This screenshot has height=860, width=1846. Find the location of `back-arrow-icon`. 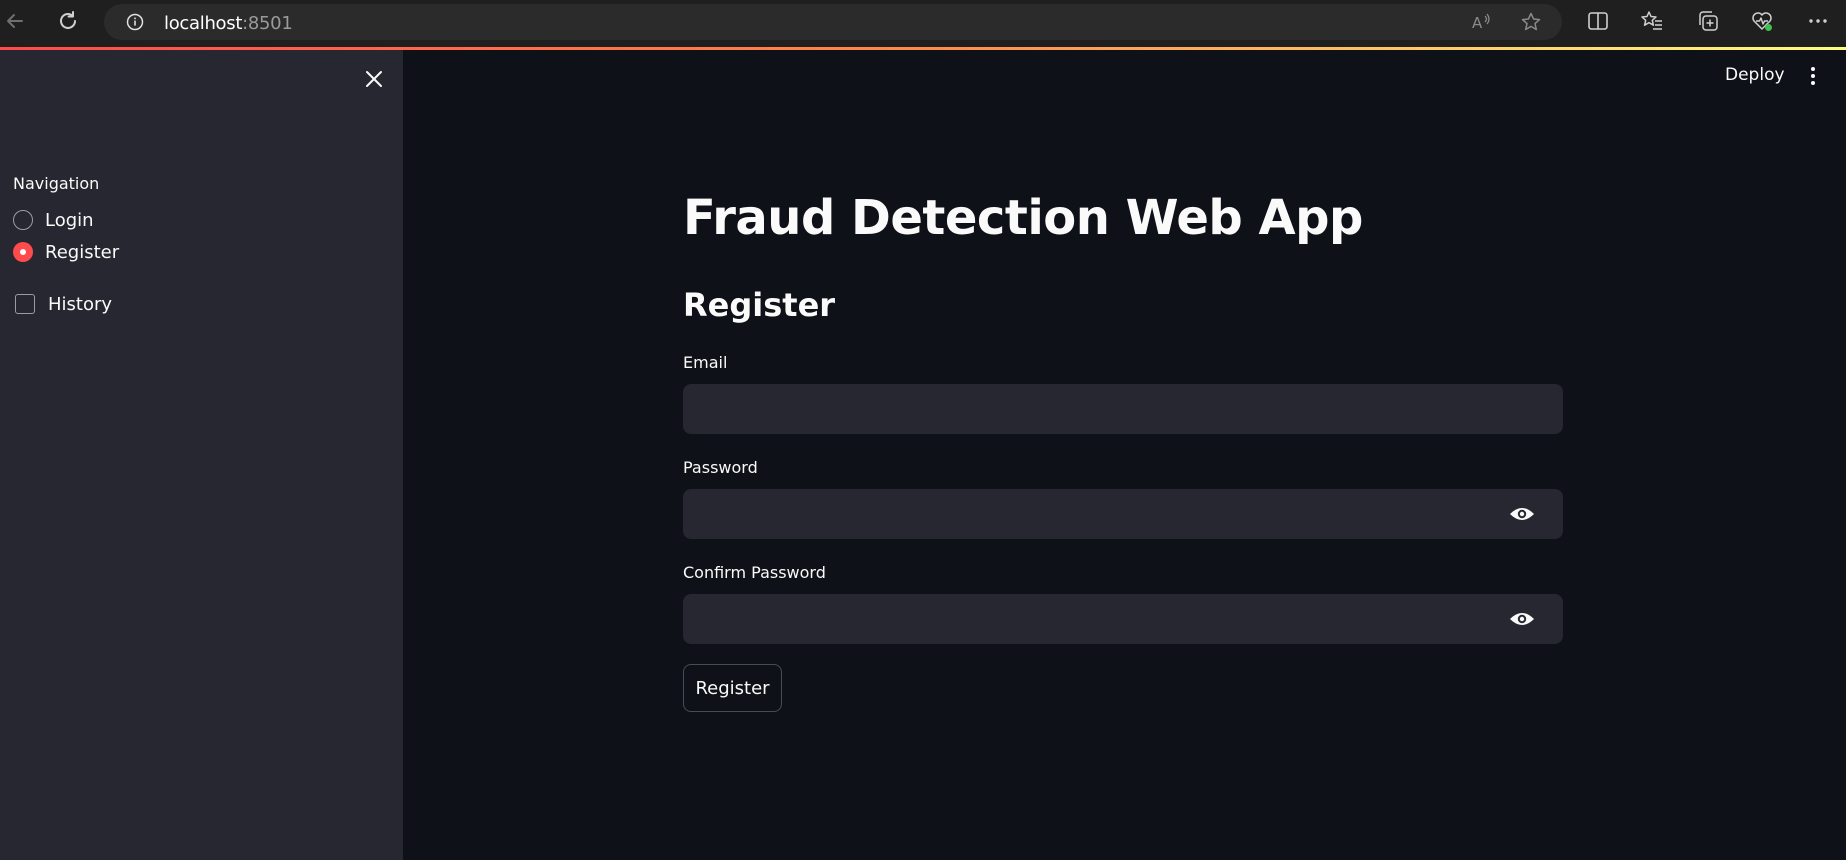

back-arrow-icon is located at coordinates (15, 21).